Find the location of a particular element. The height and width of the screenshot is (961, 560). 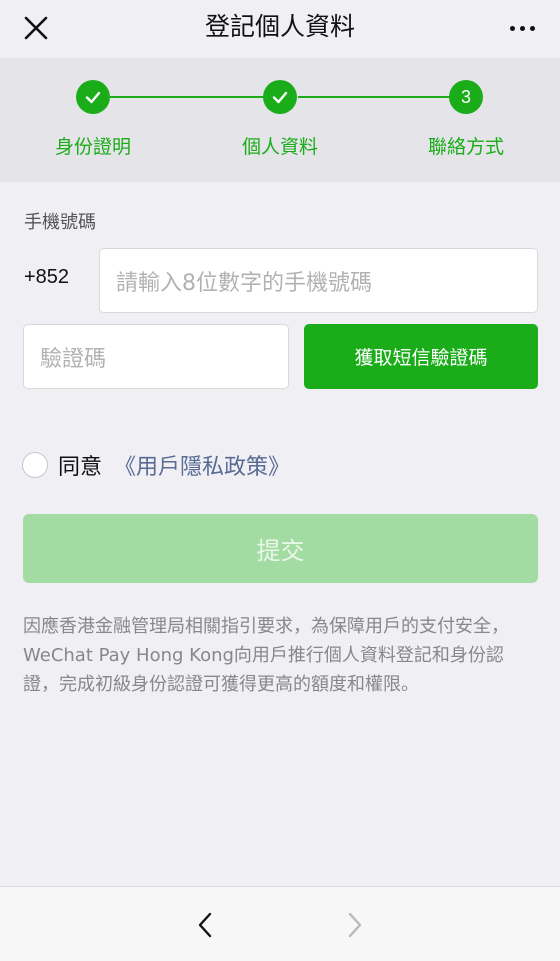

submit-button: 提交 is located at coordinates (280, 548).